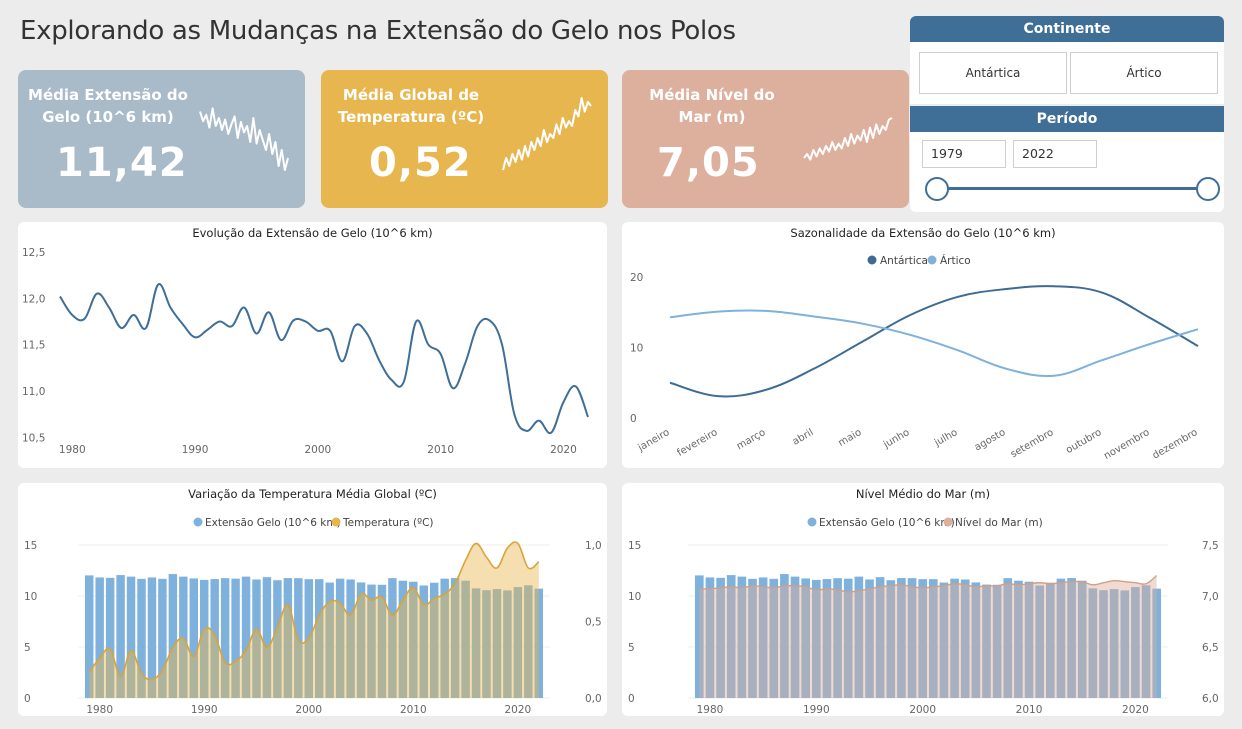 This screenshot has width=1242, height=729. What do you see at coordinates (1071, 188) in the screenshot?
I see `period-slider-track` at bounding box center [1071, 188].